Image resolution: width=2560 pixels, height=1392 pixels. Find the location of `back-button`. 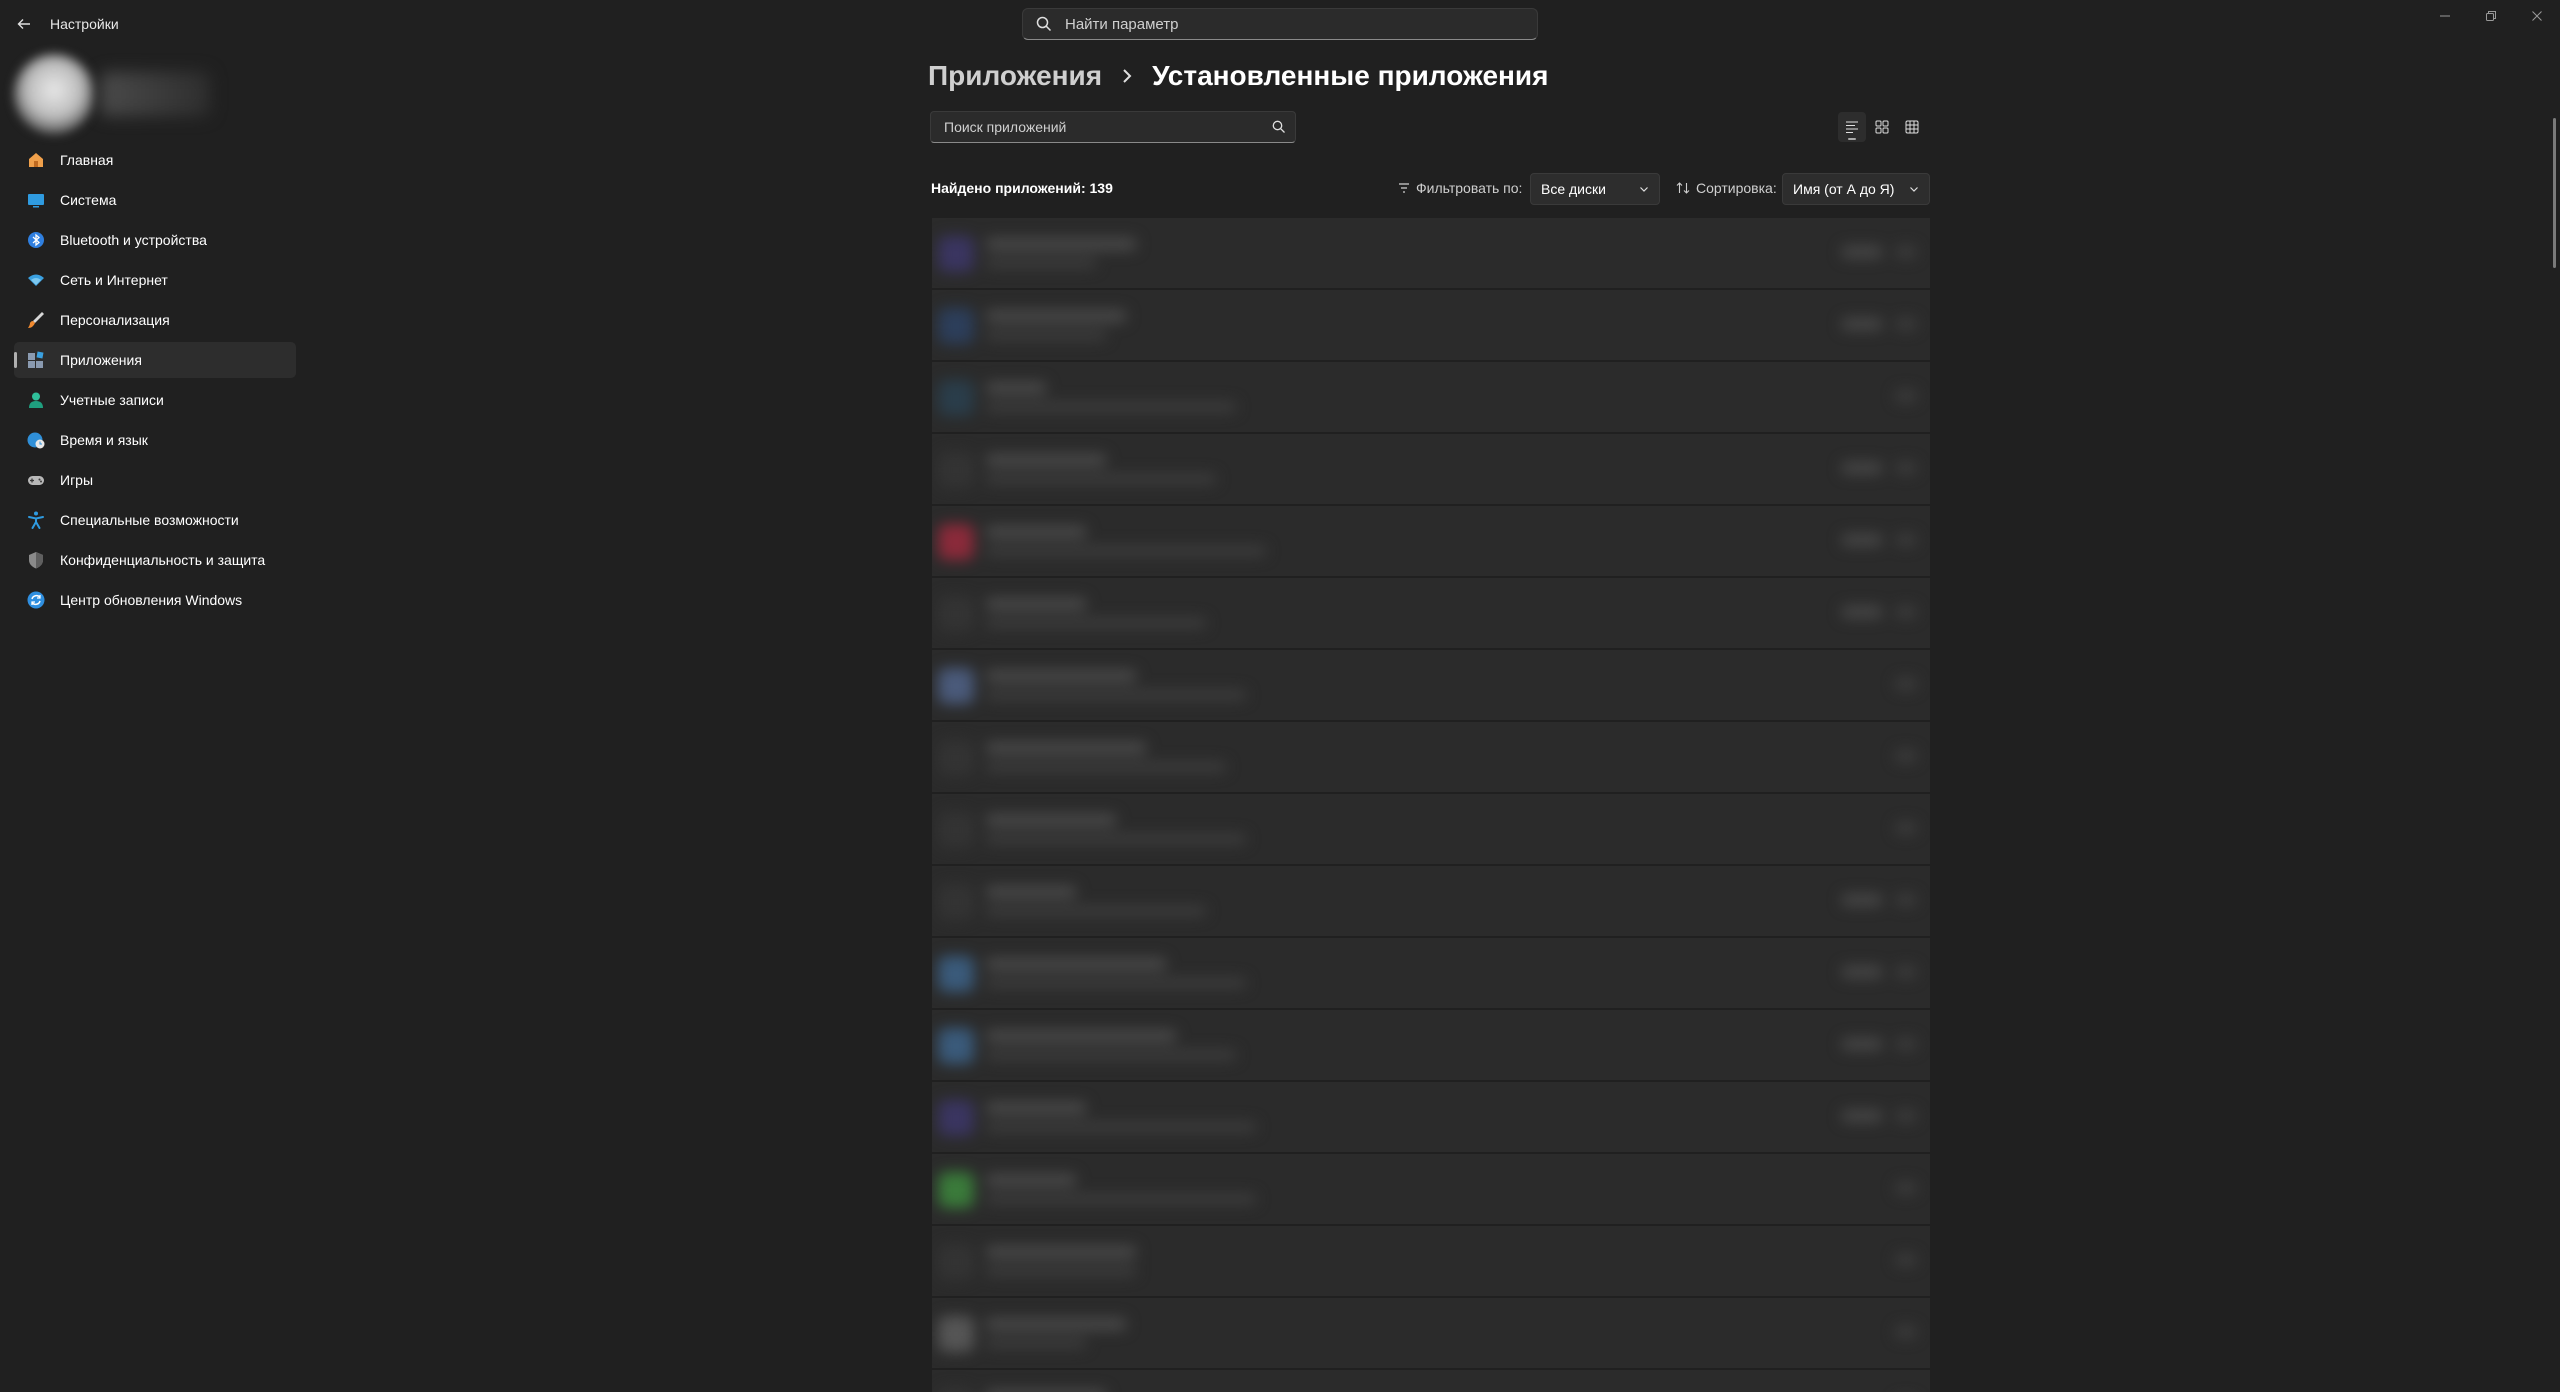

back-button is located at coordinates (24, 24).